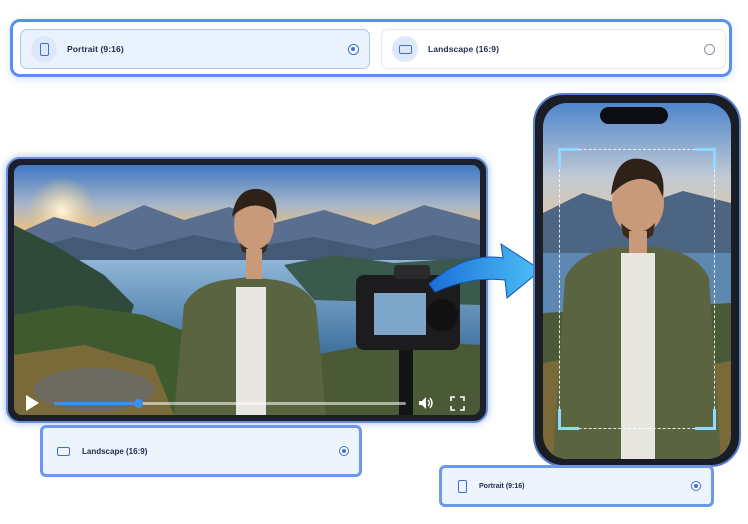 This screenshot has width=748, height=524. Describe the element at coordinates (485, 270) in the screenshot. I see `convert-arrow-icon` at that location.